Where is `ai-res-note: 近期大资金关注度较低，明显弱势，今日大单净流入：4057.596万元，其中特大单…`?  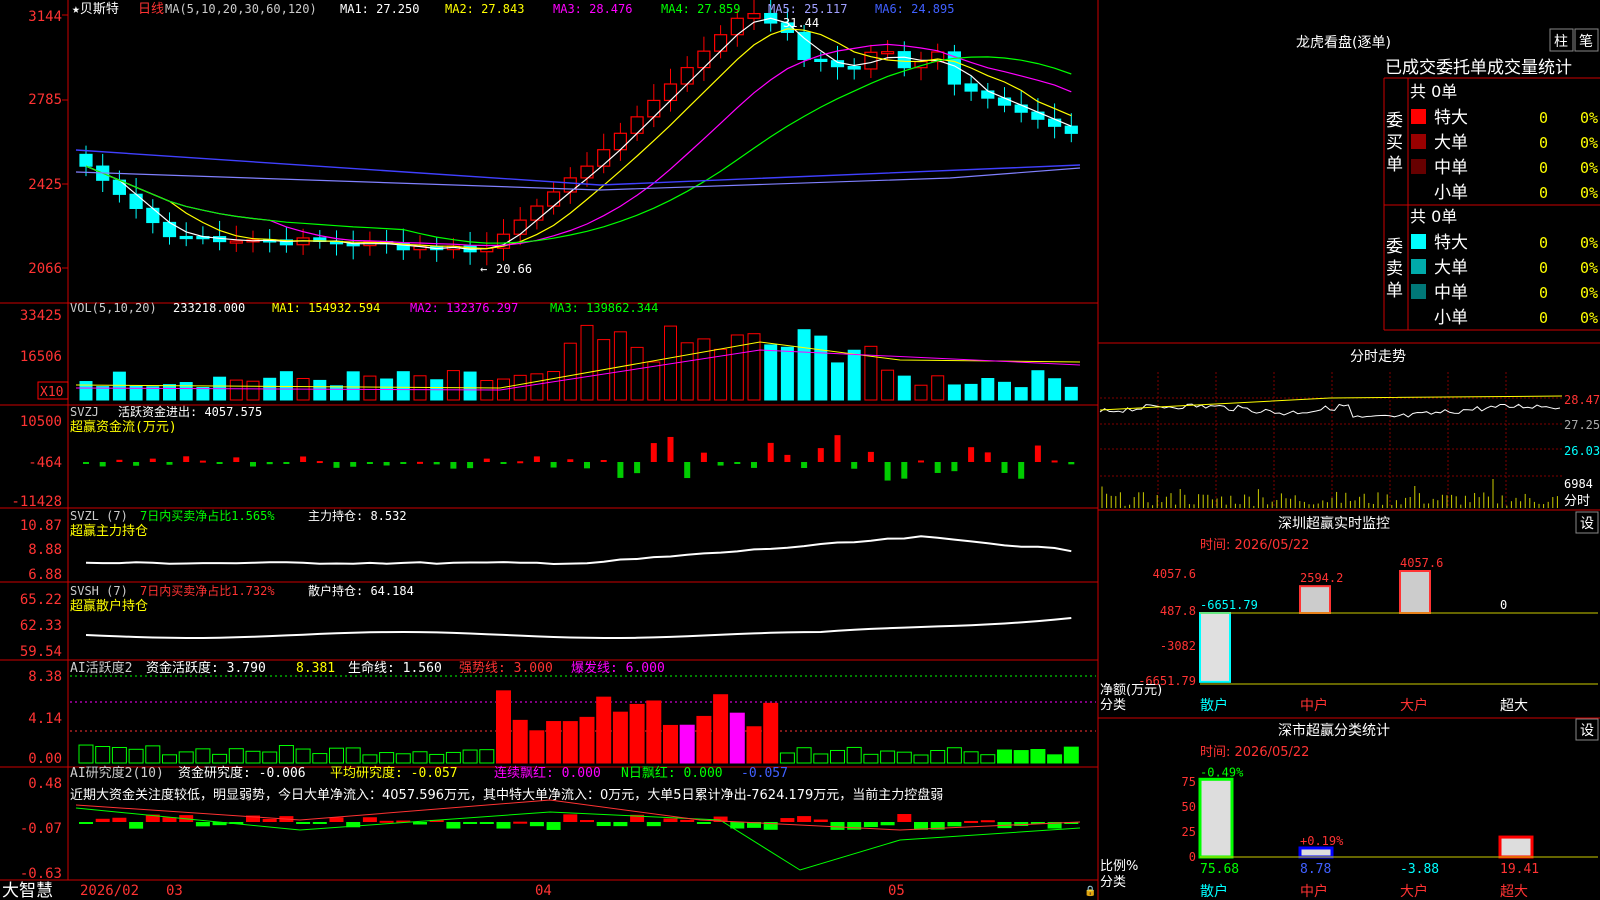
ai-res-note: 近期大资金关注度较低，明显弱势，今日大单净流入：4057.596万元，其中特大单… is located at coordinates (506, 795).